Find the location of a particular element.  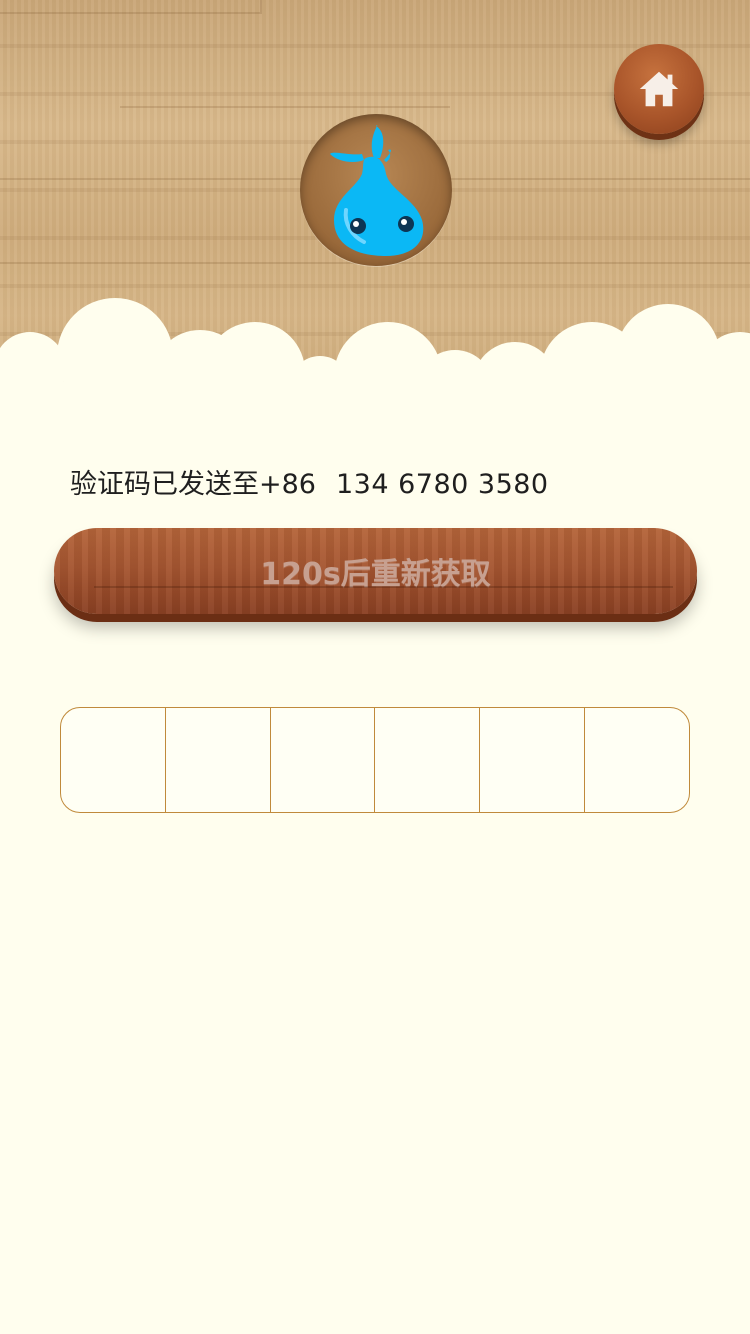

home-icon is located at coordinates (659, 89).